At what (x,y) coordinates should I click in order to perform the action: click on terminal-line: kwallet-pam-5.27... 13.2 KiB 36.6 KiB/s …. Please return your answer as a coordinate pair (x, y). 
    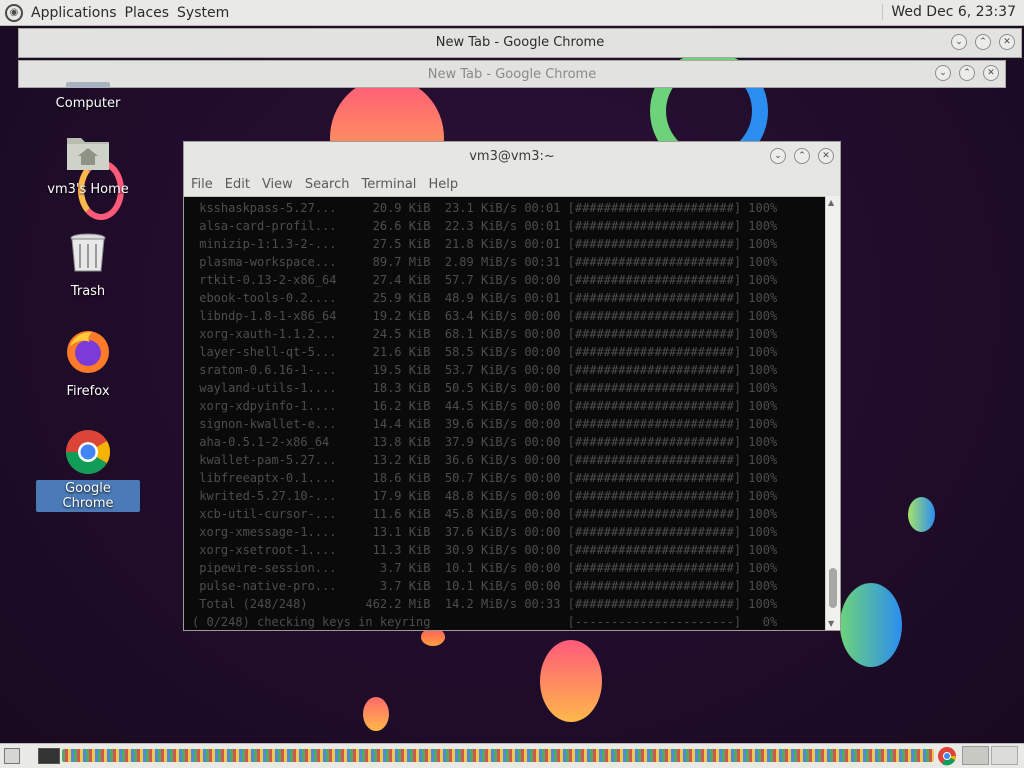
    Looking at the image, I should click on (485, 460).